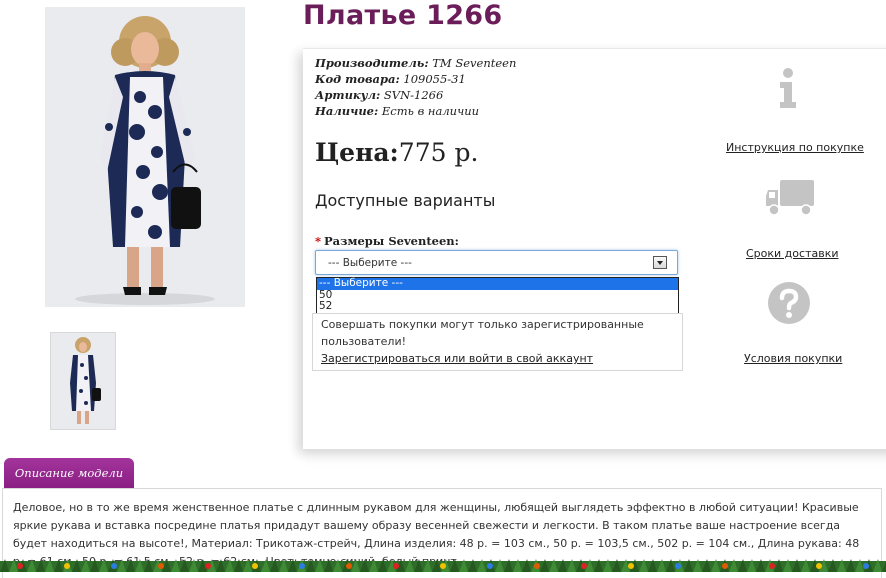 The height and width of the screenshot is (578, 886). I want to click on code-row: Код товара: 109055-31, so click(390, 79).